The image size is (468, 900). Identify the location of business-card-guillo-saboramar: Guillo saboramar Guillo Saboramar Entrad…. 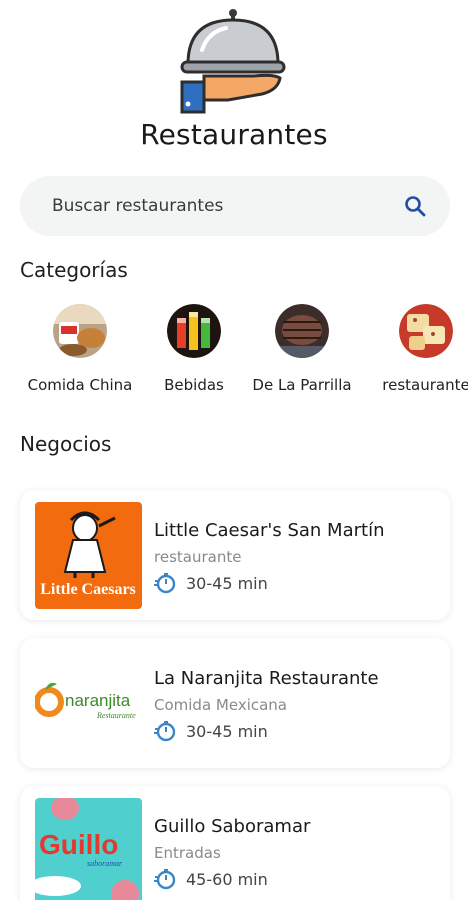
(235, 843).